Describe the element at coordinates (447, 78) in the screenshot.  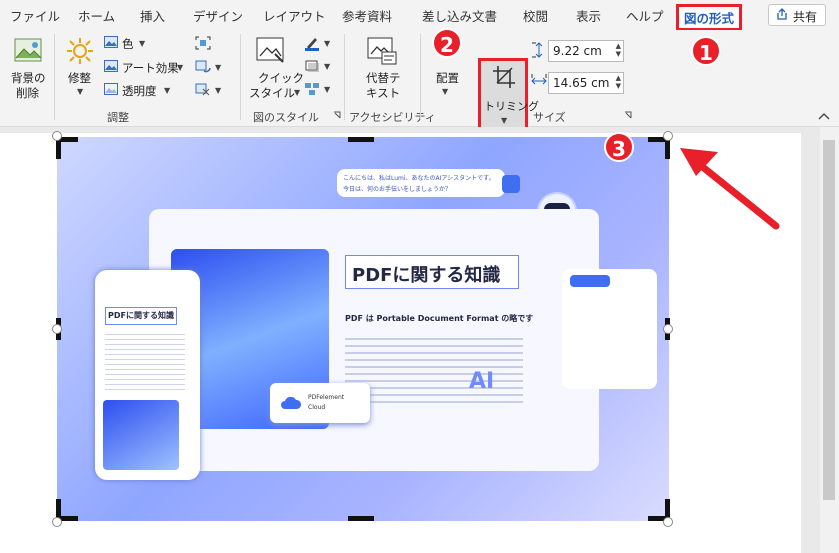
I see `position-label: 配置` at that location.